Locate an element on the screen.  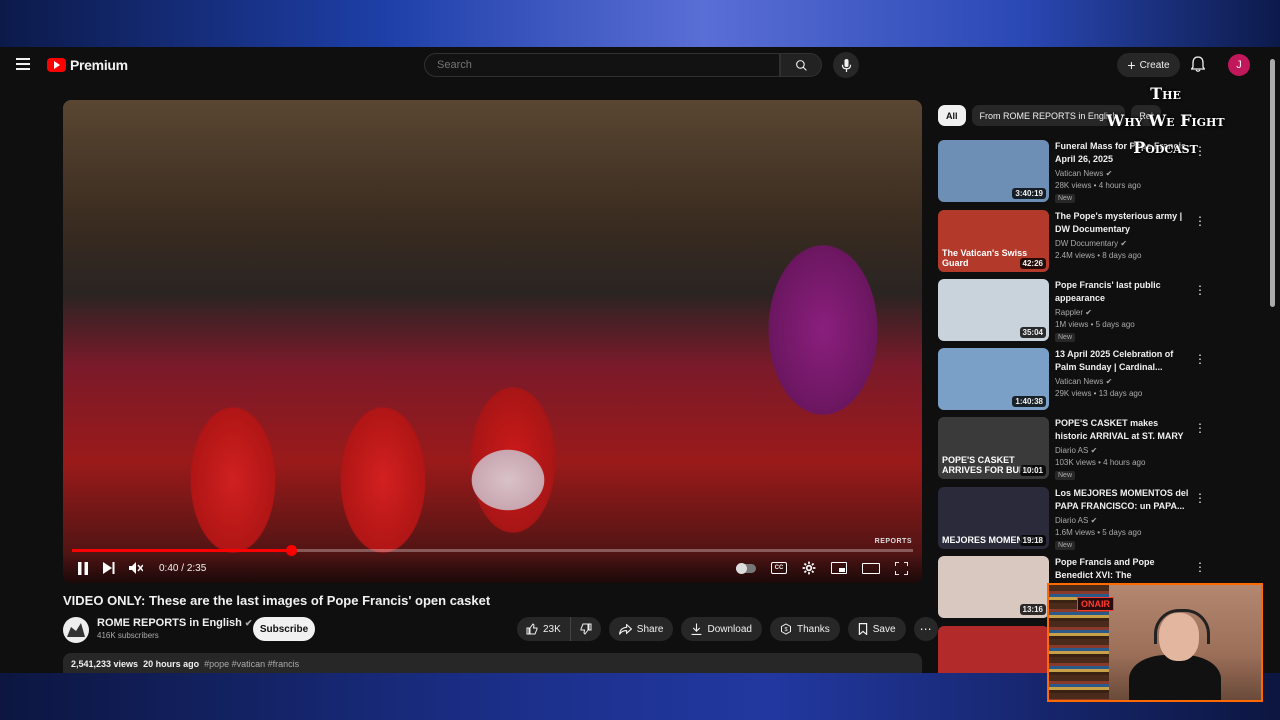
autoplay-toggle is located at coordinates (746, 568).